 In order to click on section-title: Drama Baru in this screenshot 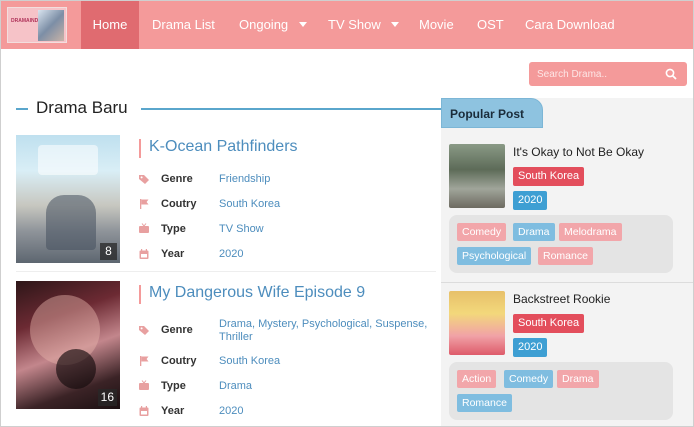, I will do `click(82, 107)`.